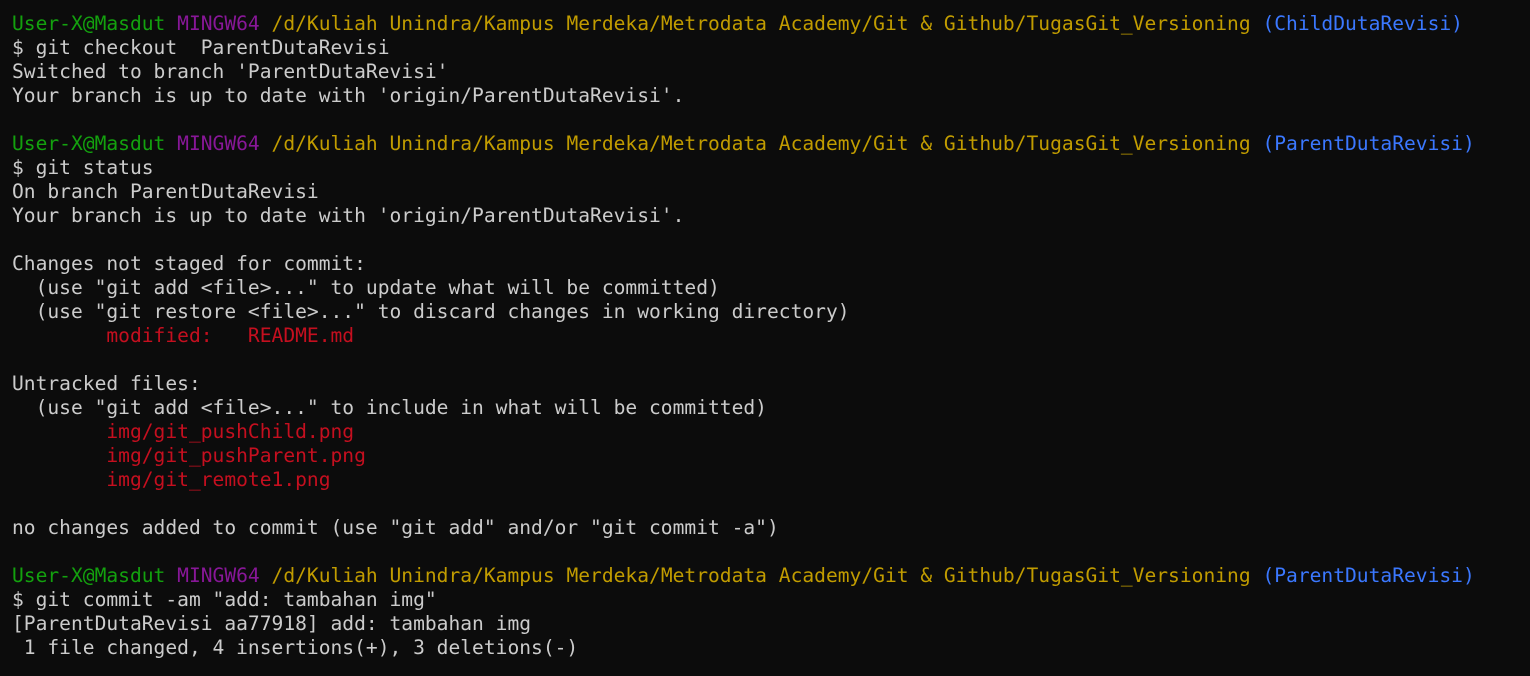 This screenshot has height=676, width=1530. Describe the element at coordinates (224, 599) in the screenshot. I see `command-line: $ git commit -am "add: tambahan img"` at that location.